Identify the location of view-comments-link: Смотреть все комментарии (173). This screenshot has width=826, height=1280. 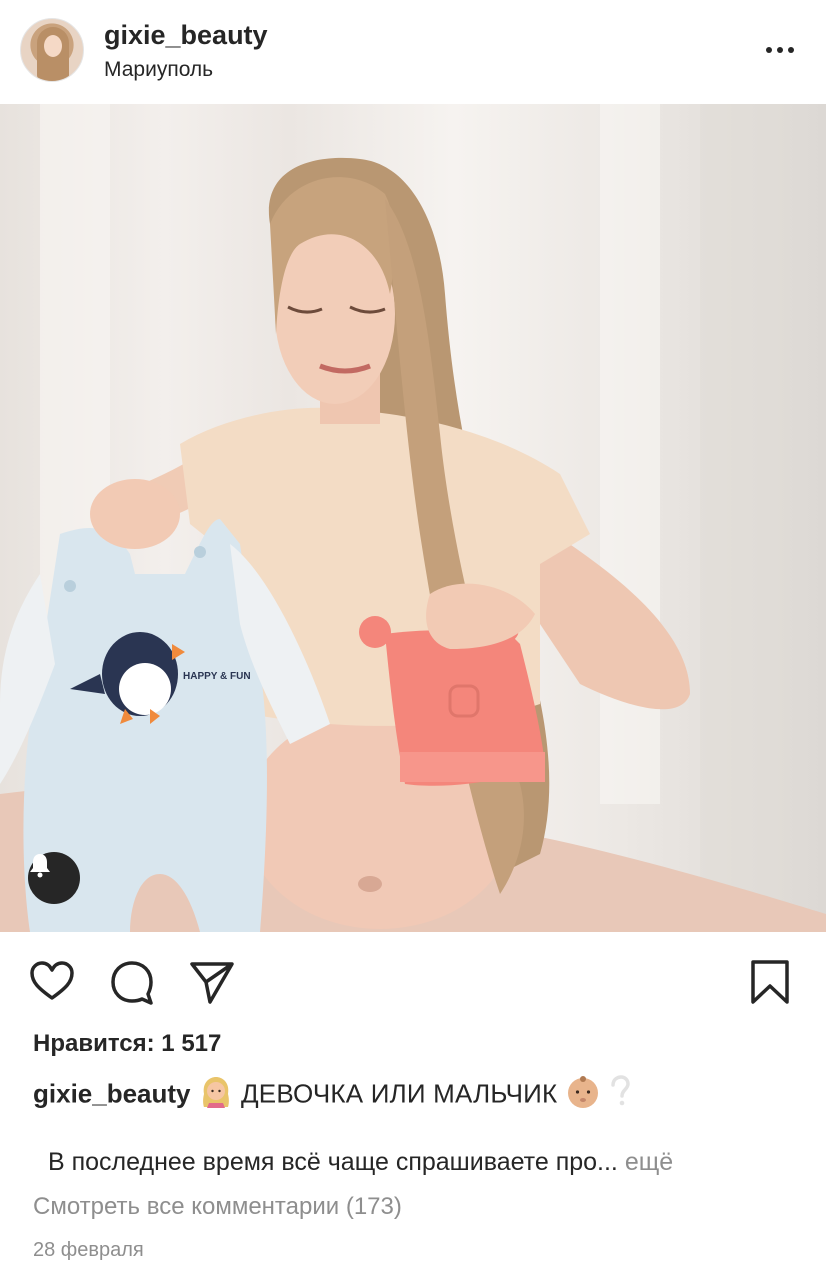
(217, 1207).